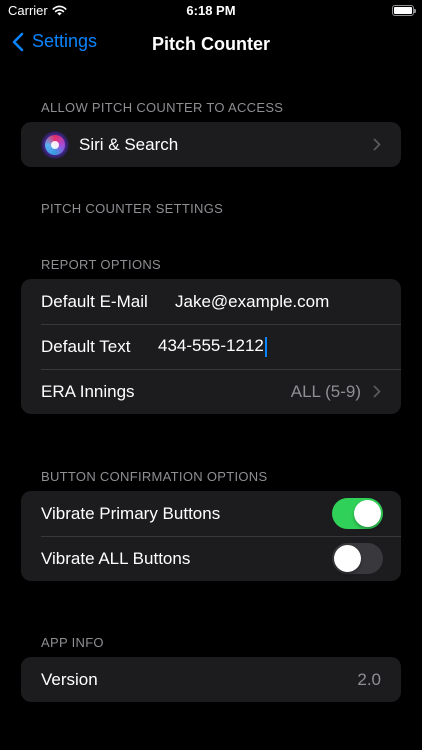 The image size is (422, 750). I want to click on navigation-bar: Settings Pitch Counter, so click(211, 44).